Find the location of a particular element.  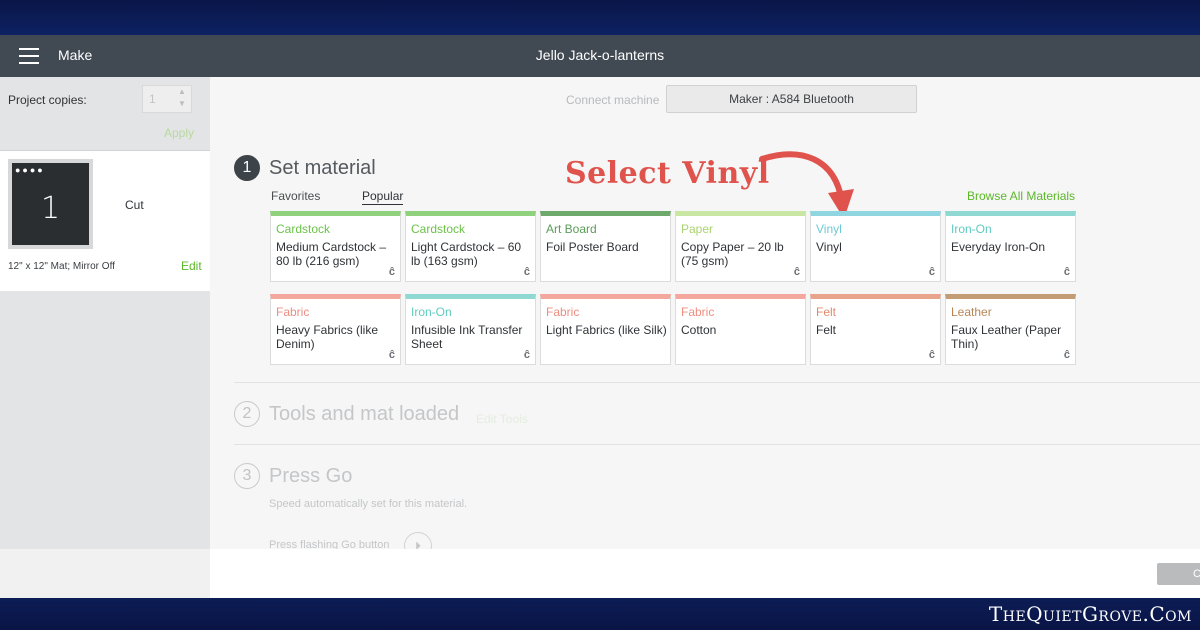

mat-number: 1 is located at coordinates (50, 208).